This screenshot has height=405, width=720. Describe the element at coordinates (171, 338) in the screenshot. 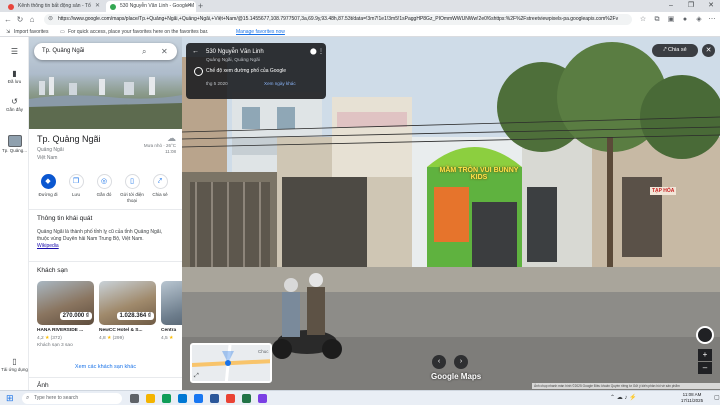

I see `star-icon: ★` at that location.